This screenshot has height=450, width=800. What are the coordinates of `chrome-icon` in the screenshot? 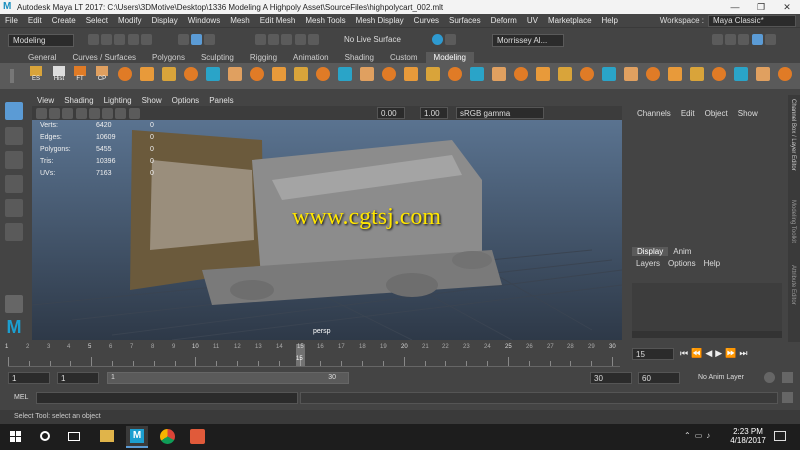 It's located at (167, 436).